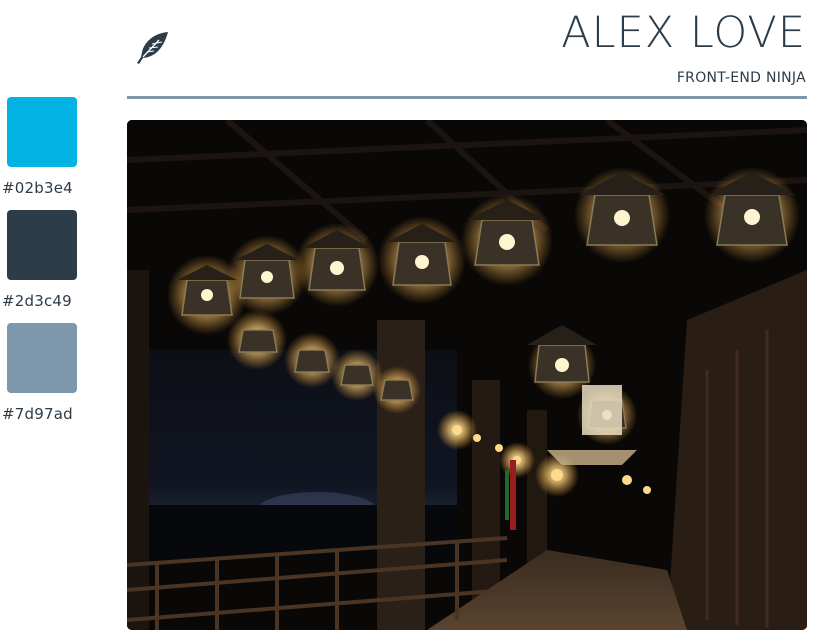 The height and width of the screenshot is (644, 826). What do you see at coordinates (467, 97) in the screenshot?
I see `header-divider` at bounding box center [467, 97].